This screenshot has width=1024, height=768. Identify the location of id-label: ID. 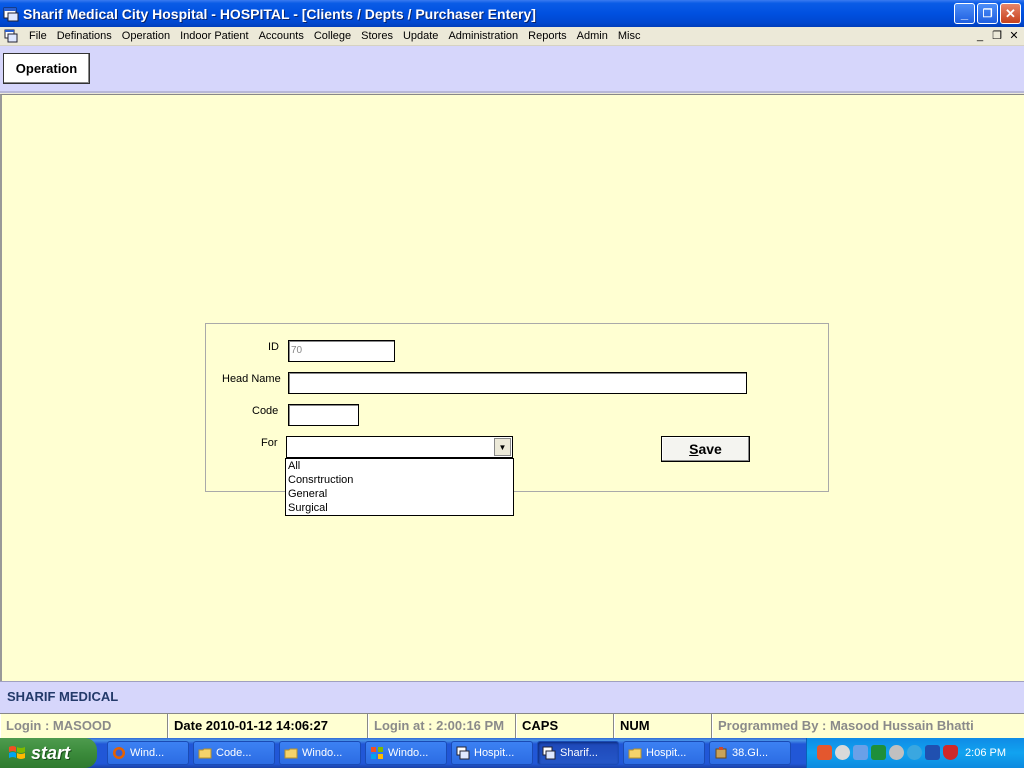
(273, 347).